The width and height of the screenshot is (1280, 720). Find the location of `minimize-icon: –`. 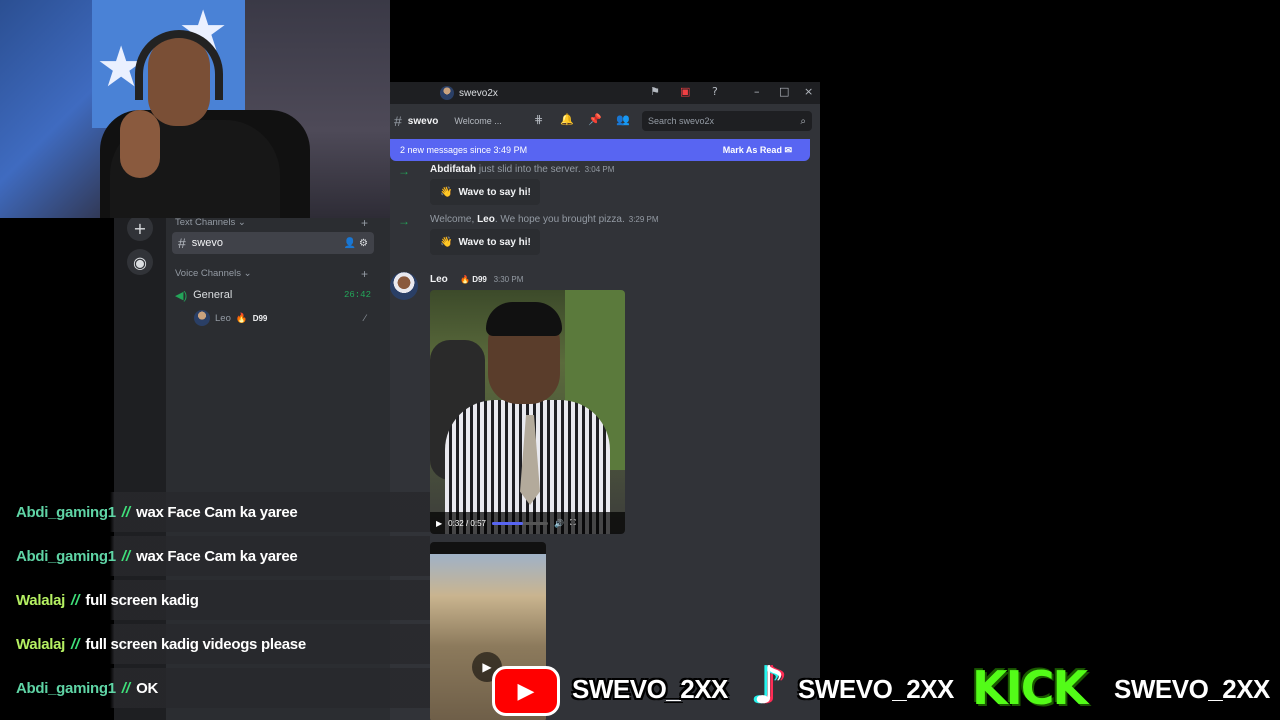

minimize-icon: – is located at coordinates (757, 91).